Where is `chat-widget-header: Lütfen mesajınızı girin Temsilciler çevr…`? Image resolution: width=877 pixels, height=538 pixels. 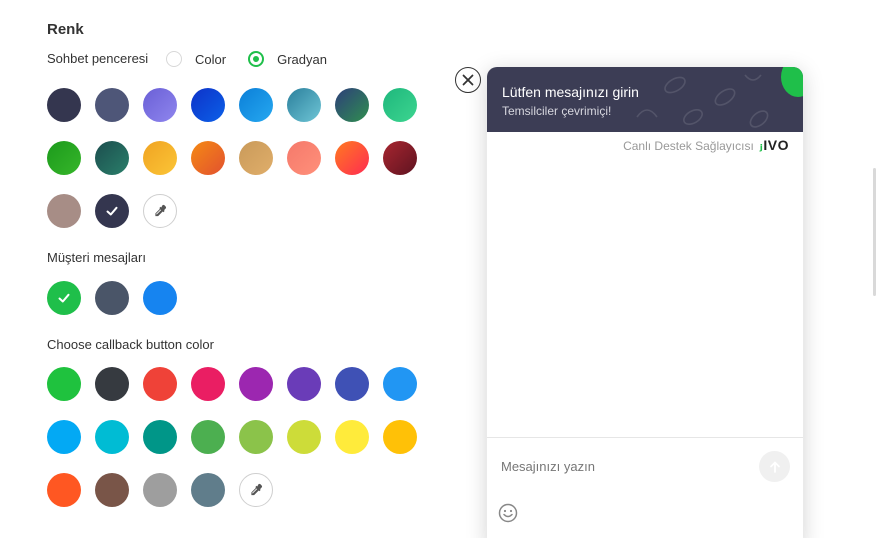 chat-widget-header: Lütfen mesajınızı girin Temsilciler çevr… is located at coordinates (645, 99).